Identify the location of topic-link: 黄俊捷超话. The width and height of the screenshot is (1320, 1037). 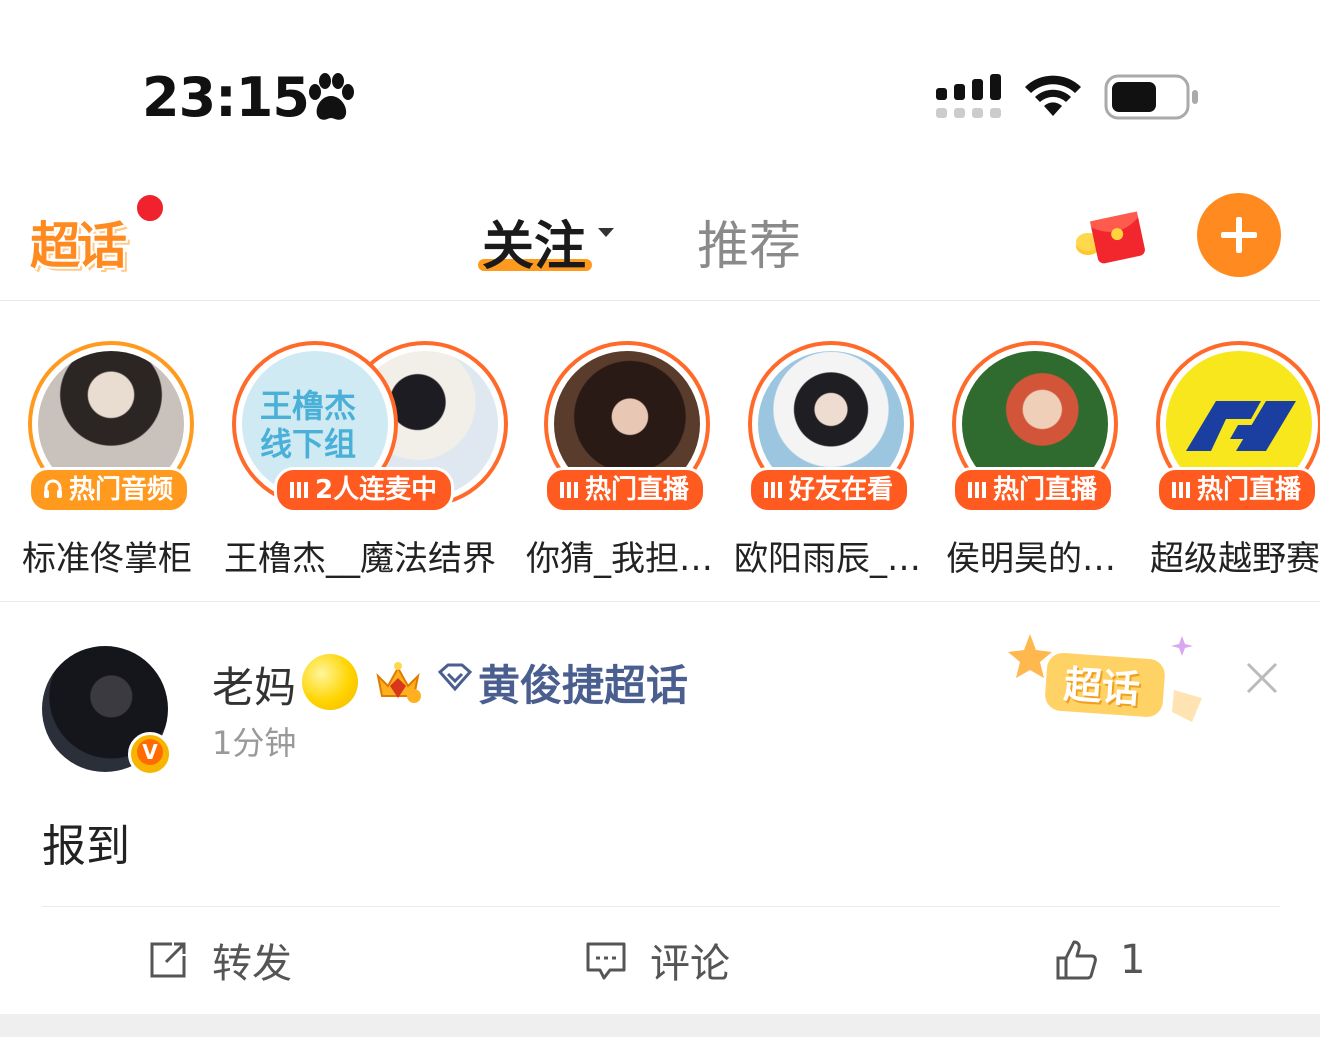
(583, 682).